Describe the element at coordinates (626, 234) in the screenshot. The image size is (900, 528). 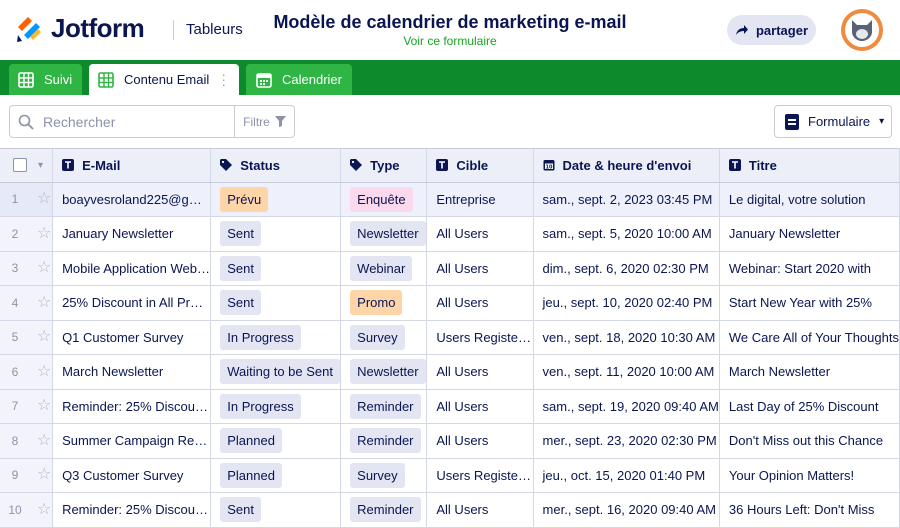
I see `date-cell: sam., sept. 5, 2020 10:00 AM` at that location.